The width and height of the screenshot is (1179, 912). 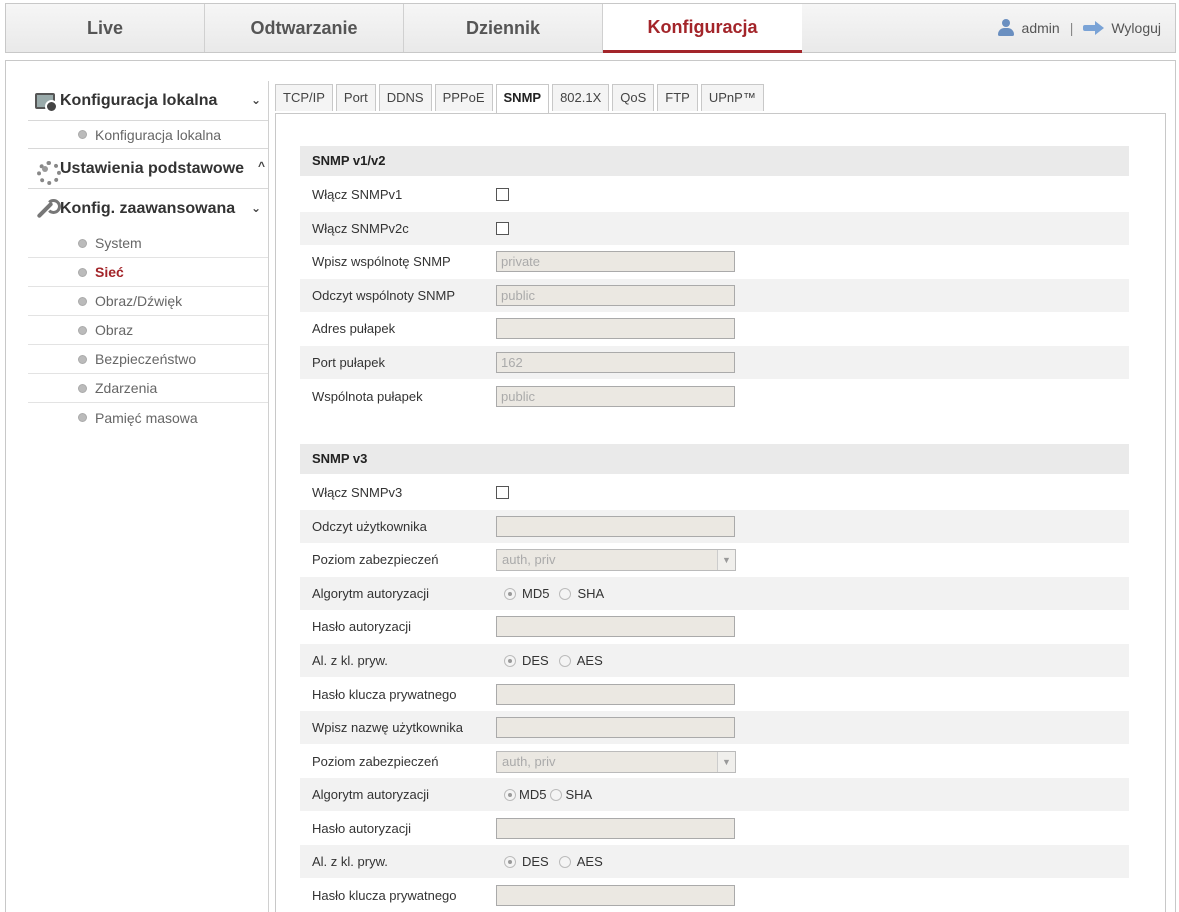 What do you see at coordinates (732, 97) in the screenshot?
I see `tab-upnp: UPnP™` at bounding box center [732, 97].